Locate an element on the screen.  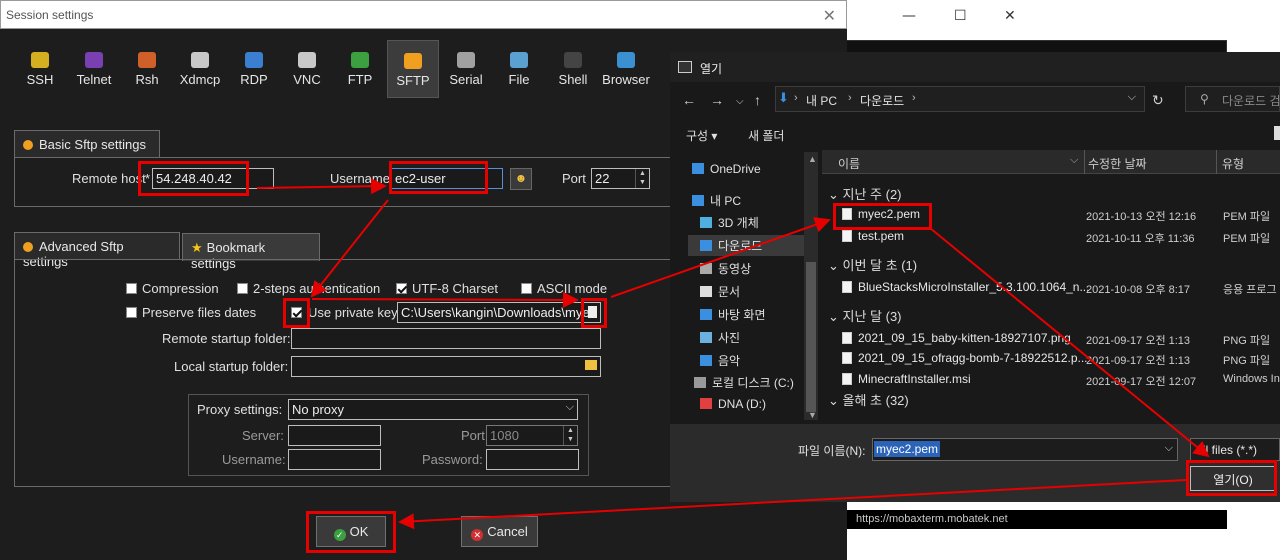
nav-item-label: 문서 is located at coordinates (729, 292).